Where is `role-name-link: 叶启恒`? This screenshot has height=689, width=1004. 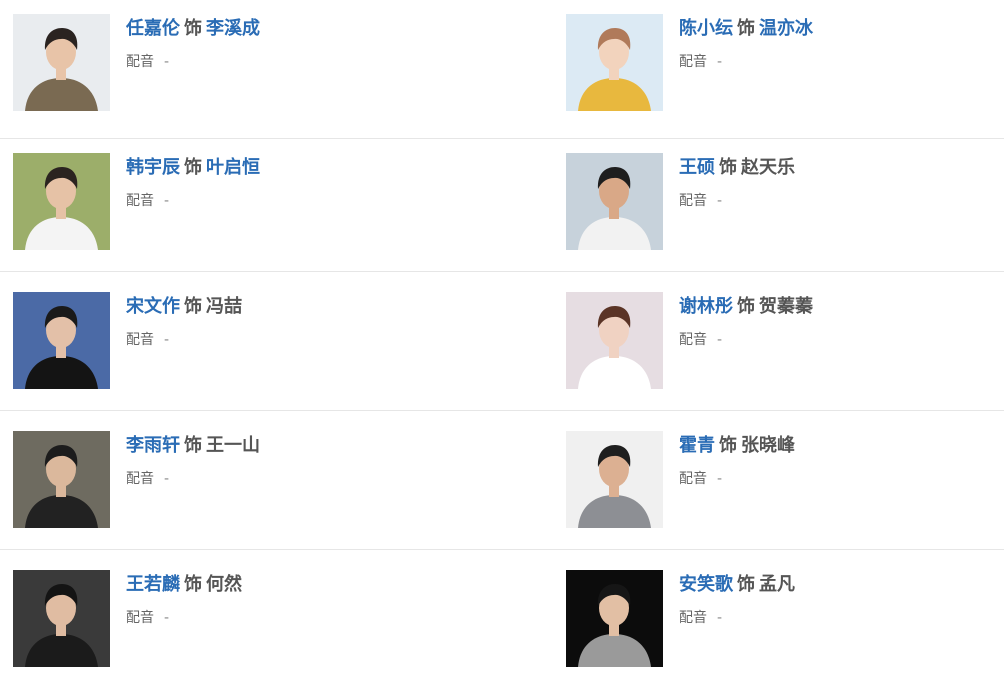 role-name-link: 叶启恒 is located at coordinates (233, 167).